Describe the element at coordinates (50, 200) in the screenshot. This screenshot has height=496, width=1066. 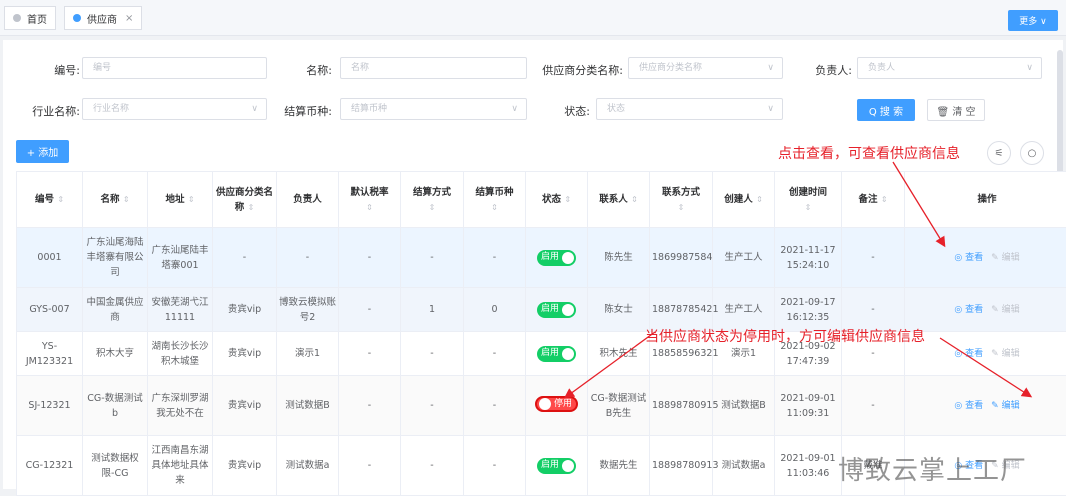
I see `col-header: 编号 ⇕` at that location.